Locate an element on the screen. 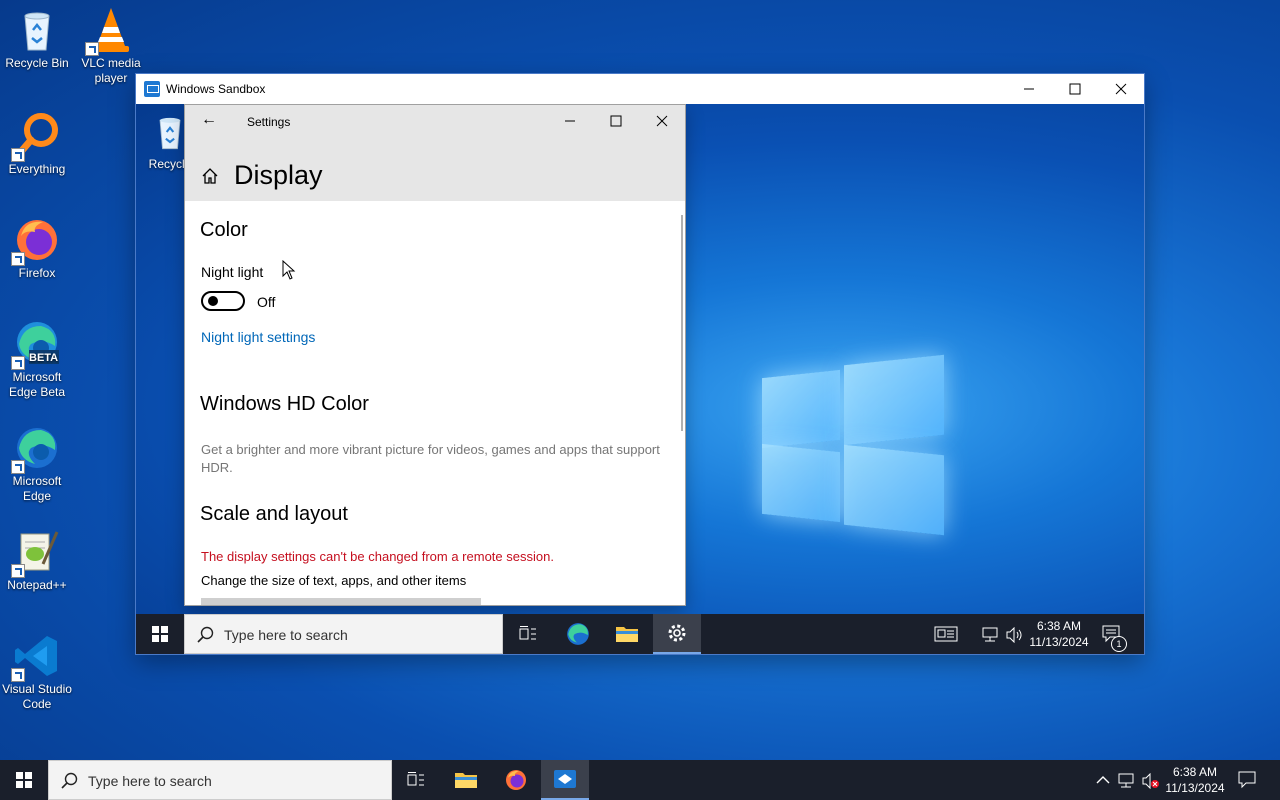  section-heading-hd-color: Windows HD Color is located at coordinates (284, 404).